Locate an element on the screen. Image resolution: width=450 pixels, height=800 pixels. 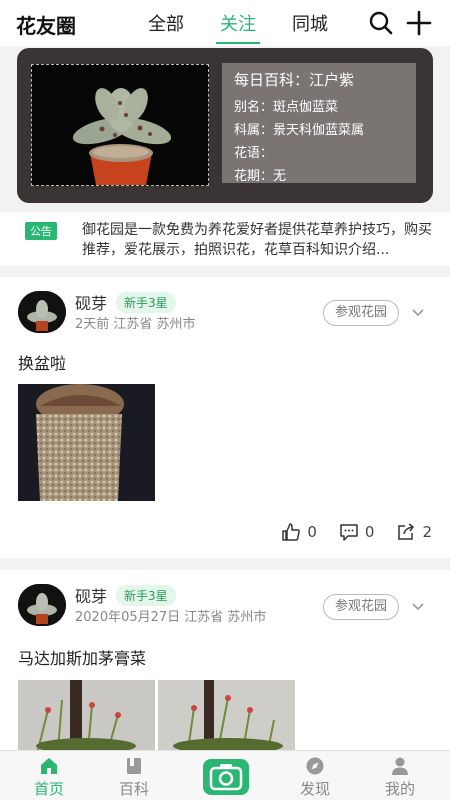
announcement-badge: 公告 is located at coordinates (41, 231).